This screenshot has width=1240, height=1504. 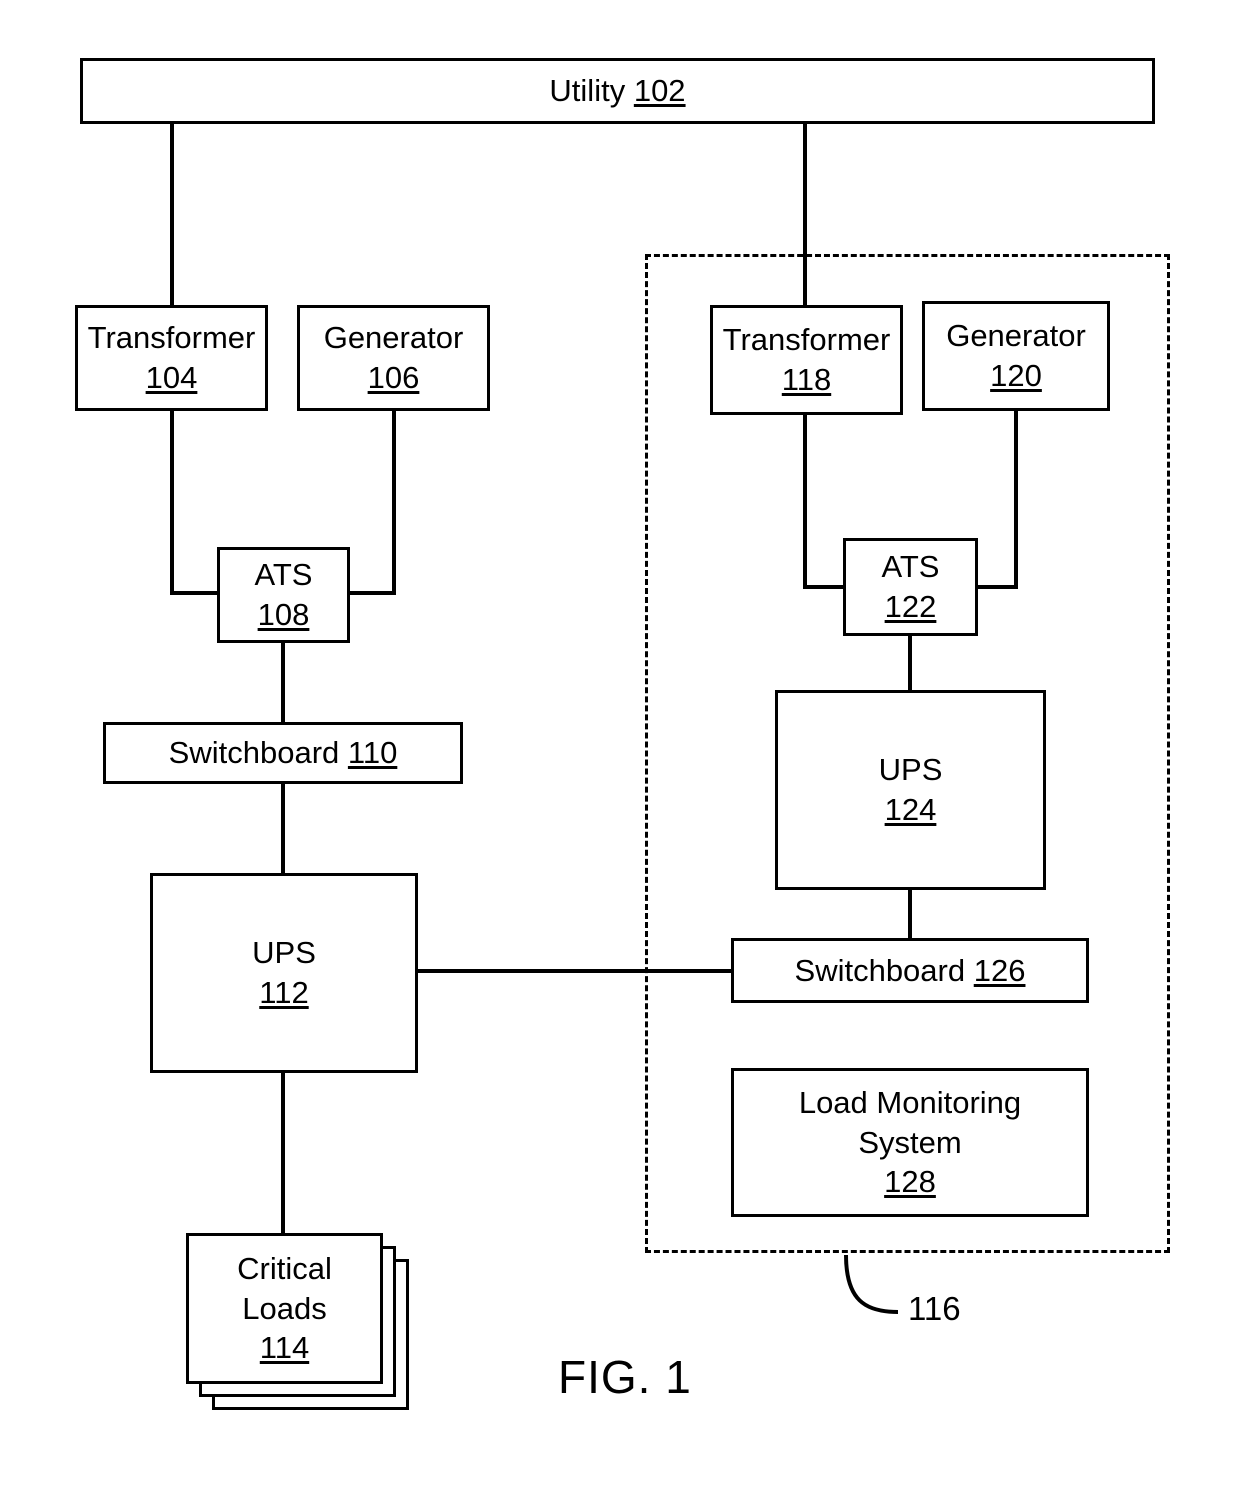 I want to click on node-critical-loads-114-label-2: Loads, so click(x=284, y=1308).